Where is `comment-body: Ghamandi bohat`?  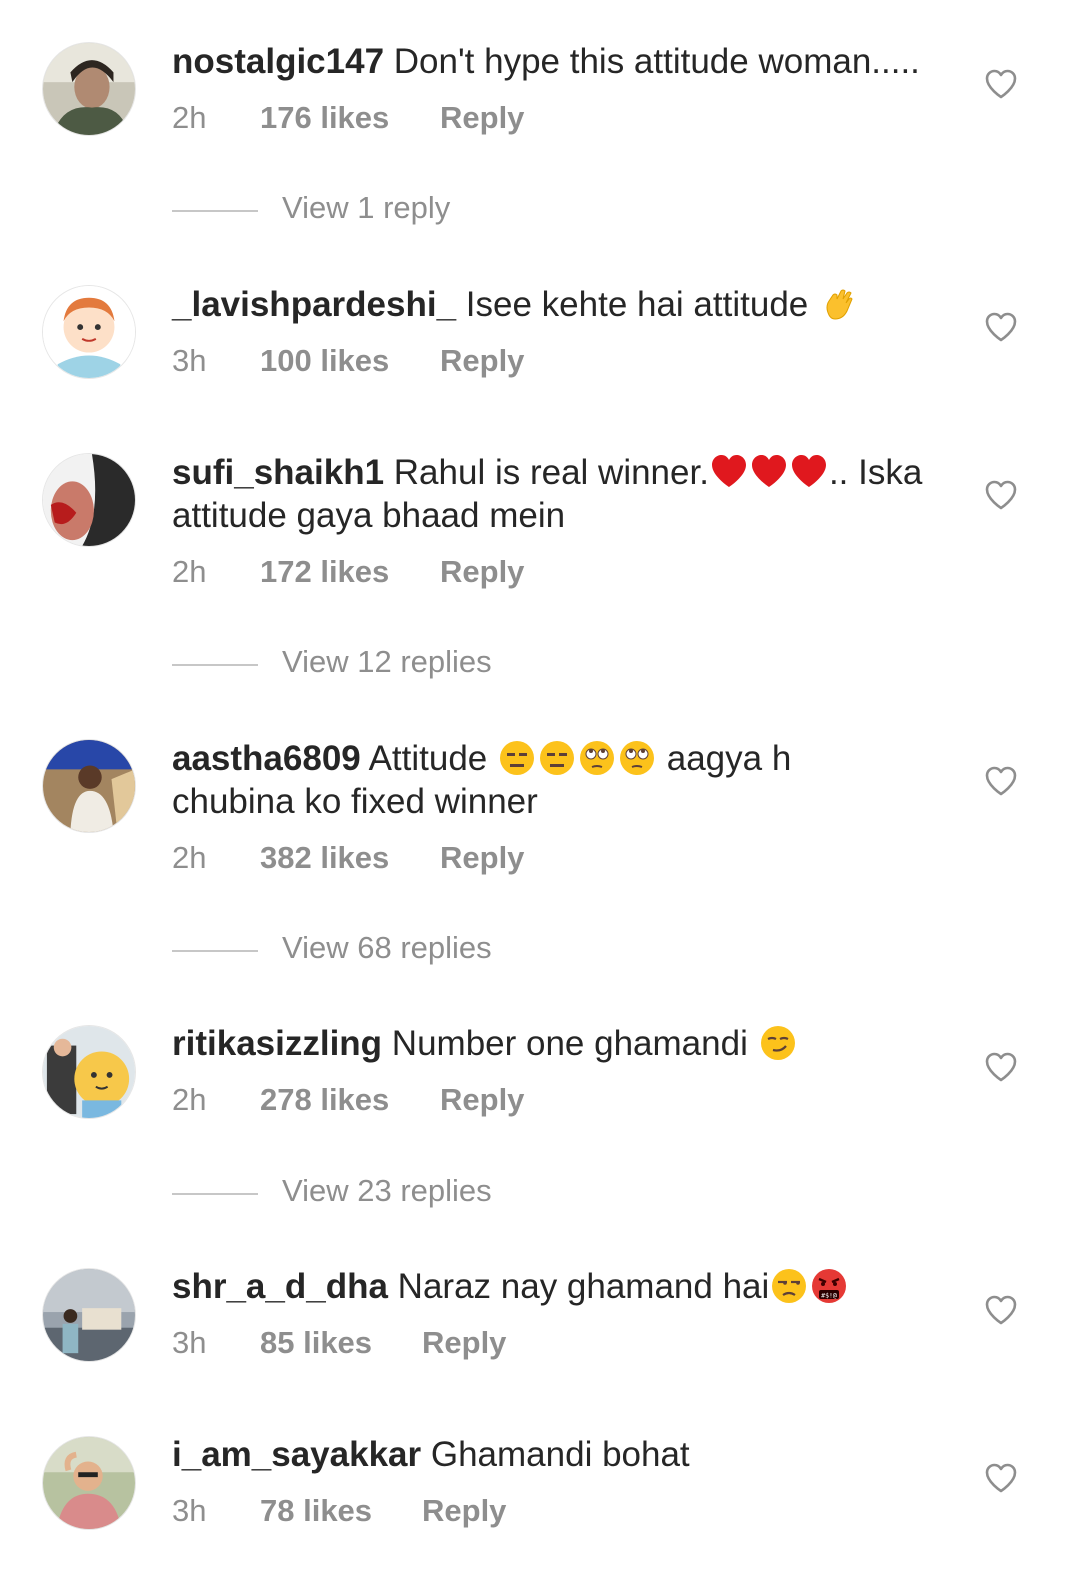
comment-body: Ghamandi bohat is located at coordinates (560, 1454).